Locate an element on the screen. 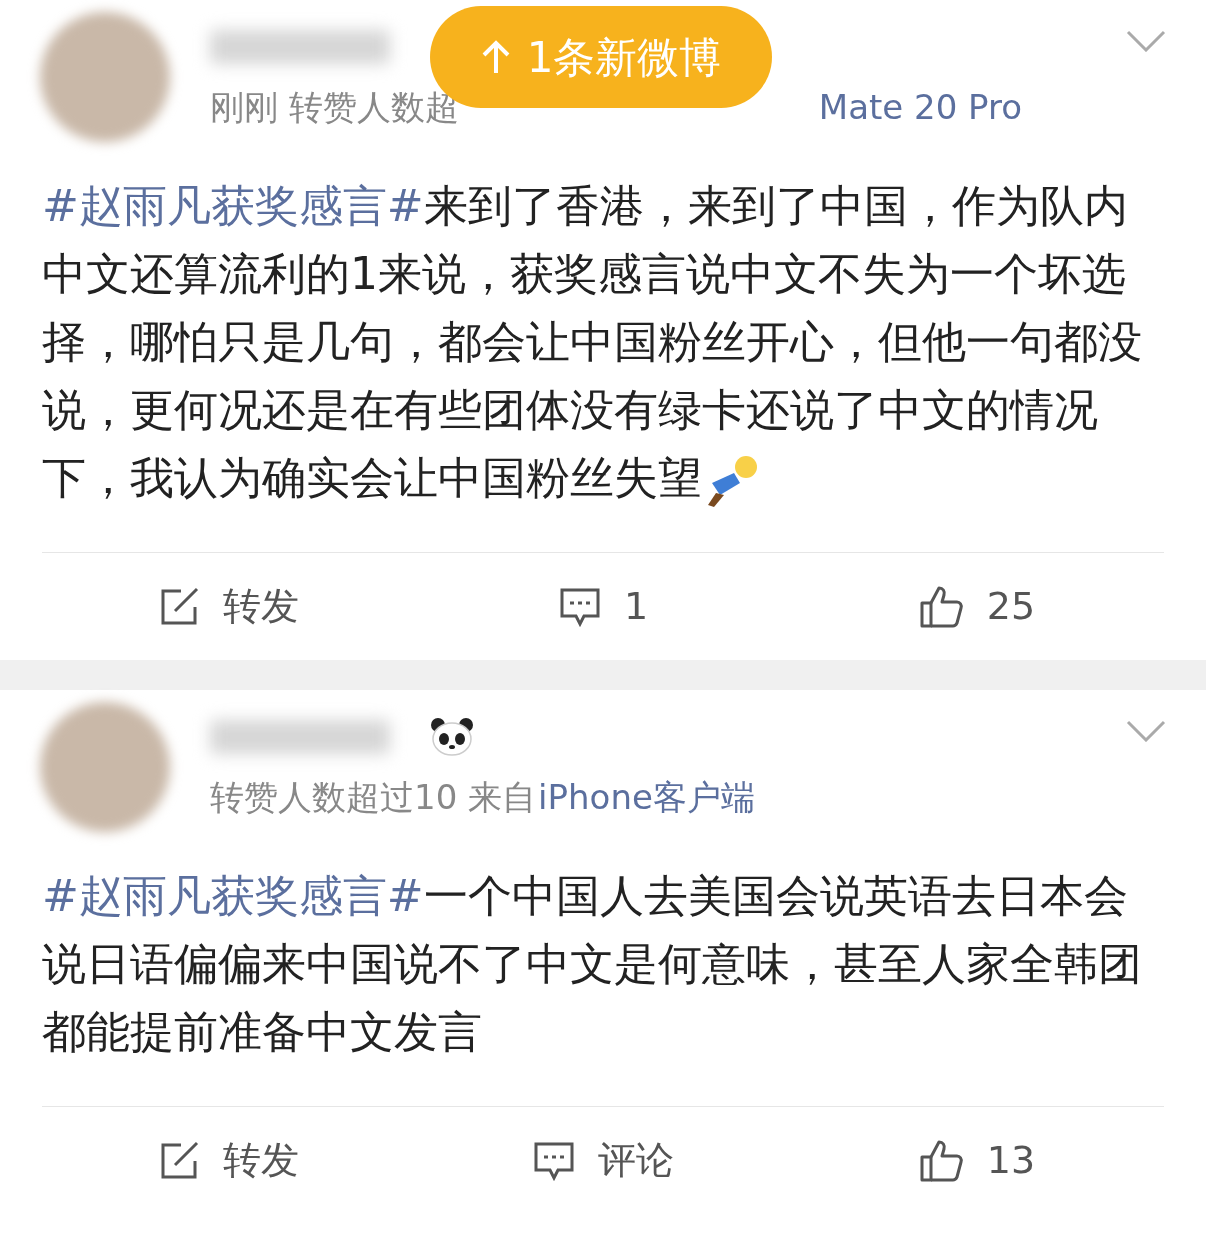 The width and height of the screenshot is (1206, 1242). arrow-up-icon is located at coordinates (495, 57).